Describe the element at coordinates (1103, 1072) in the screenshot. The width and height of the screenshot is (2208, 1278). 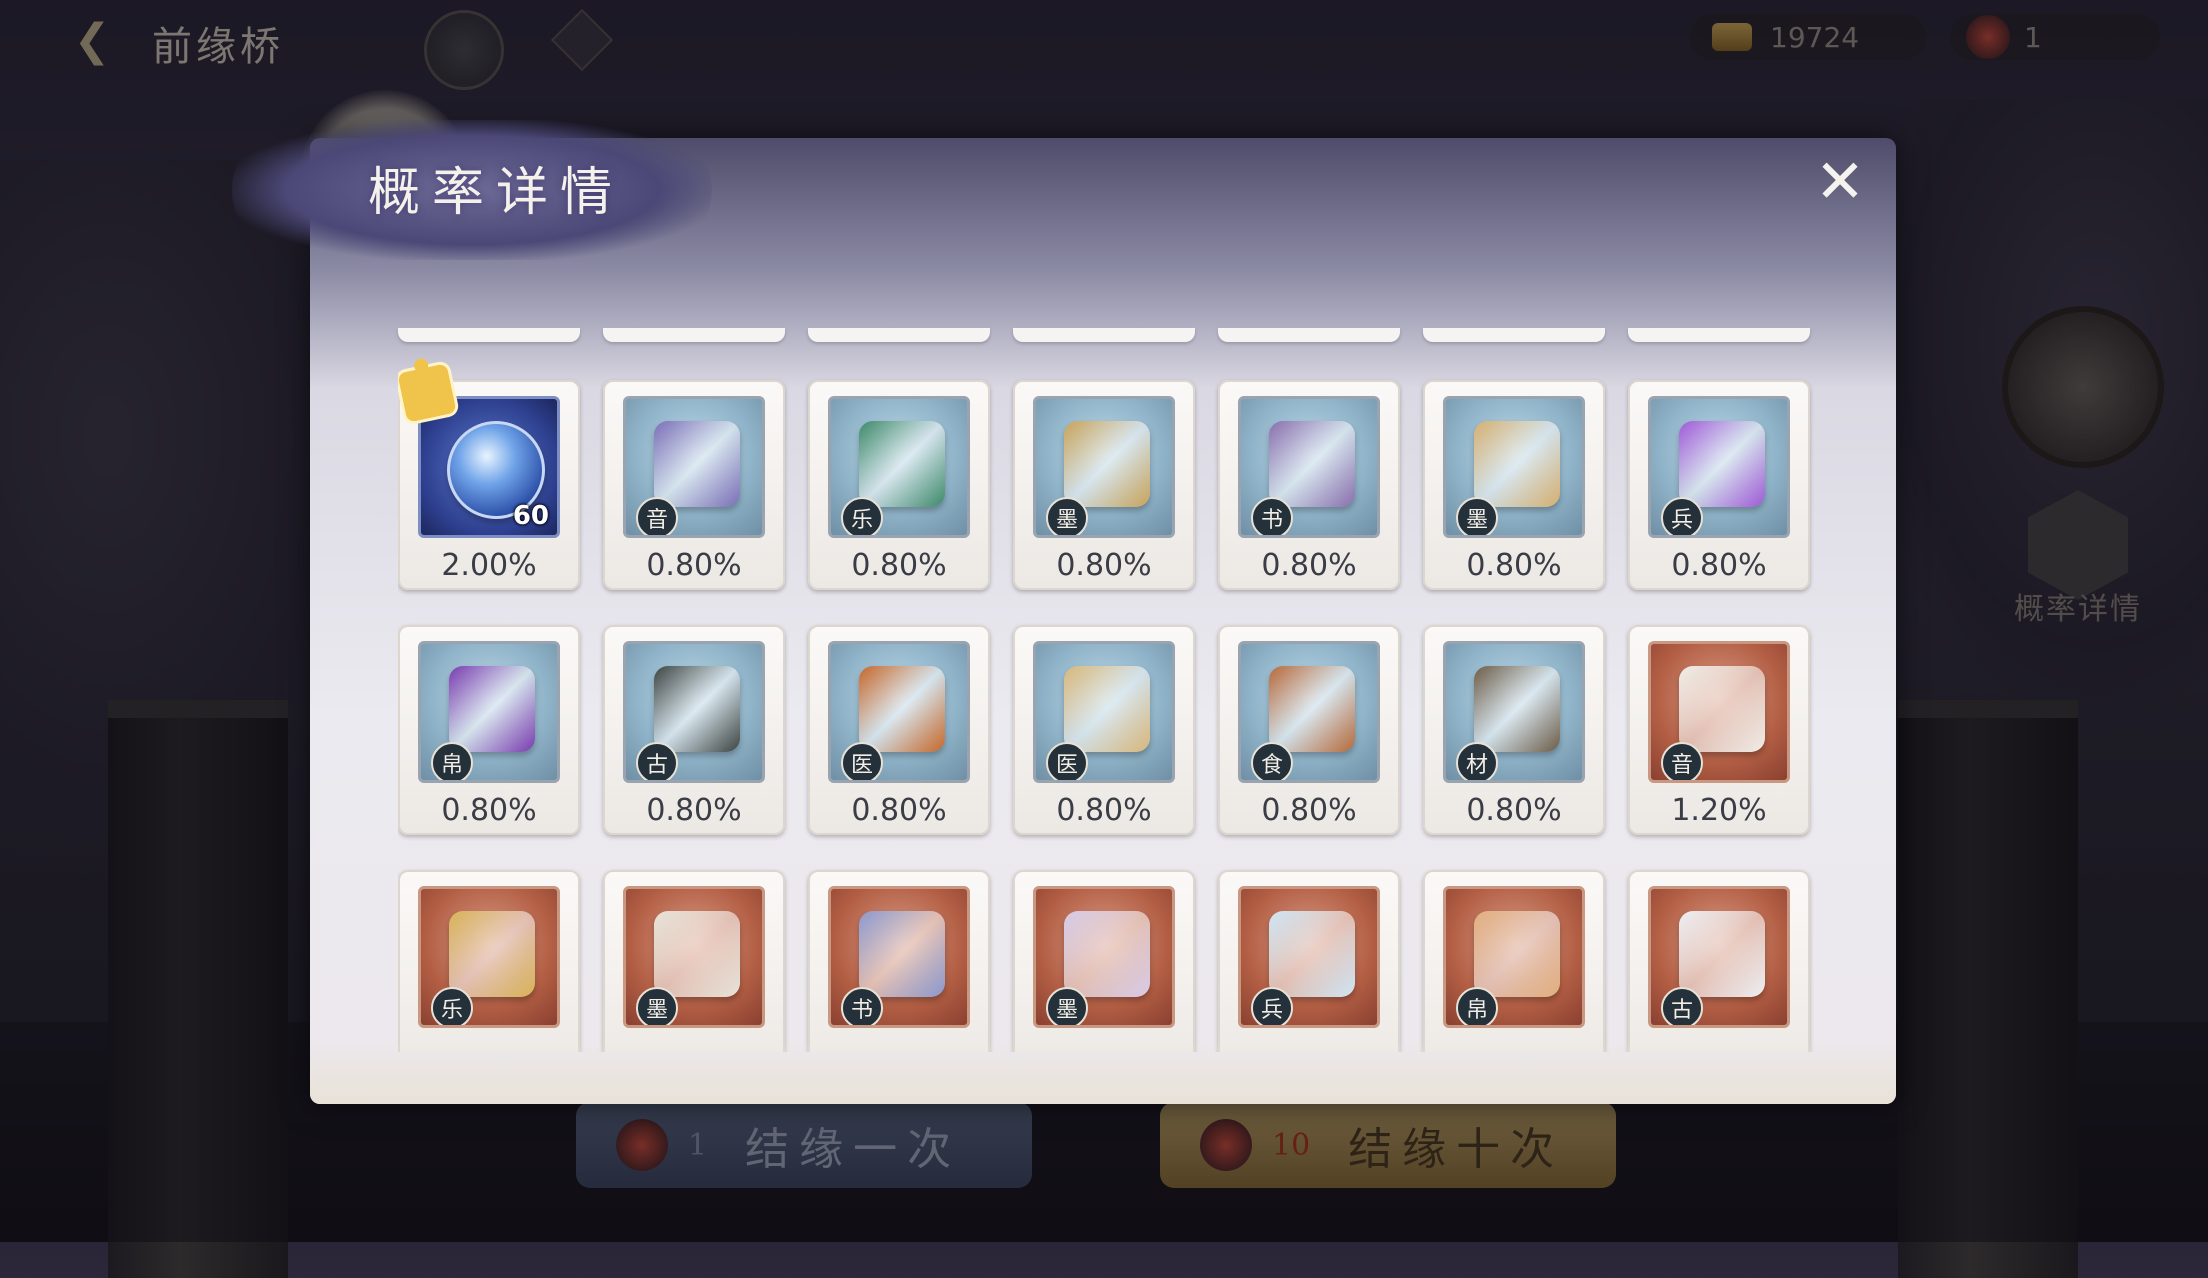
I see `modal-bottom-decoration` at that location.